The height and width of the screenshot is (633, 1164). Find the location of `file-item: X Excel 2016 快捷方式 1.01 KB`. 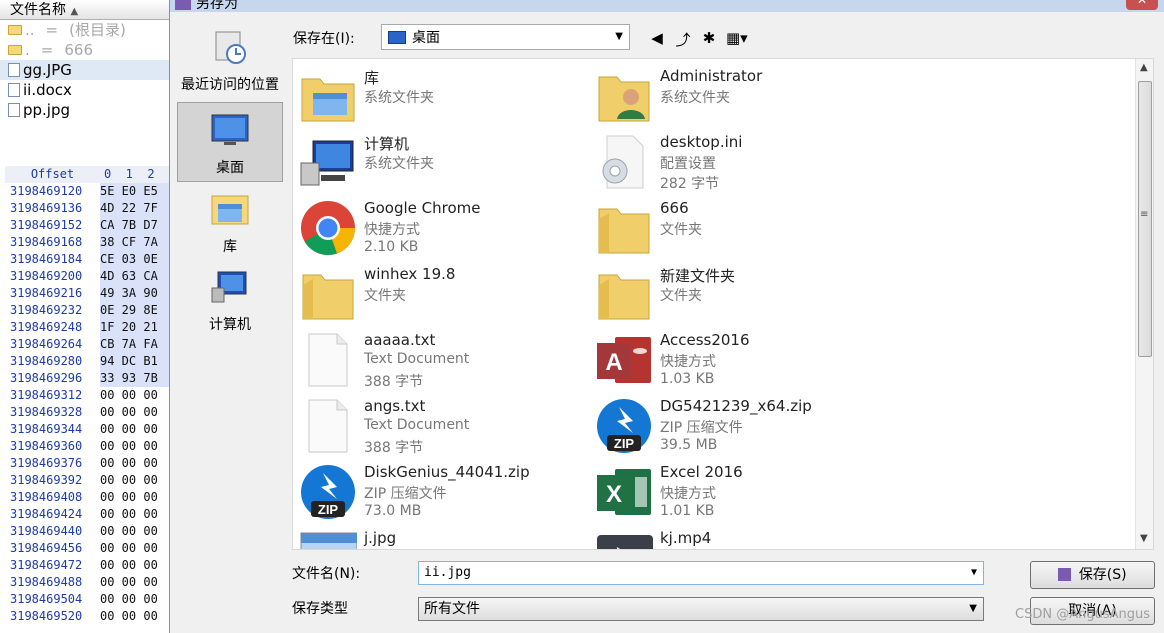

file-item: X Excel 2016 快捷方式 1.01 KB is located at coordinates (734, 492).